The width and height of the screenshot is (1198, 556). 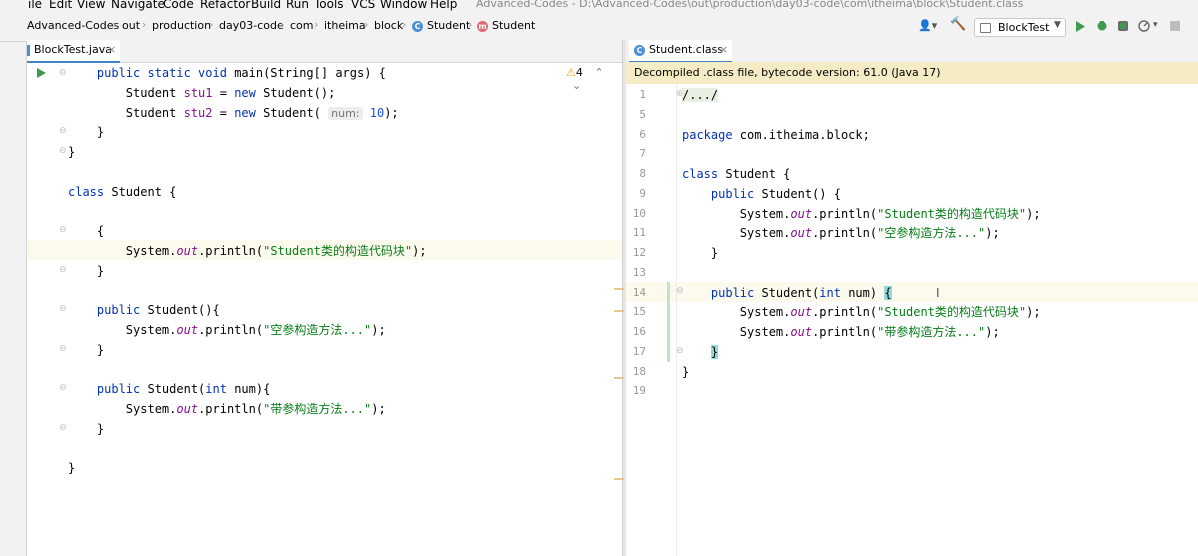 What do you see at coordinates (233, 113) in the screenshot?
I see `code-line: Student stu2 = new Student( num: 10);` at bounding box center [233, 113].